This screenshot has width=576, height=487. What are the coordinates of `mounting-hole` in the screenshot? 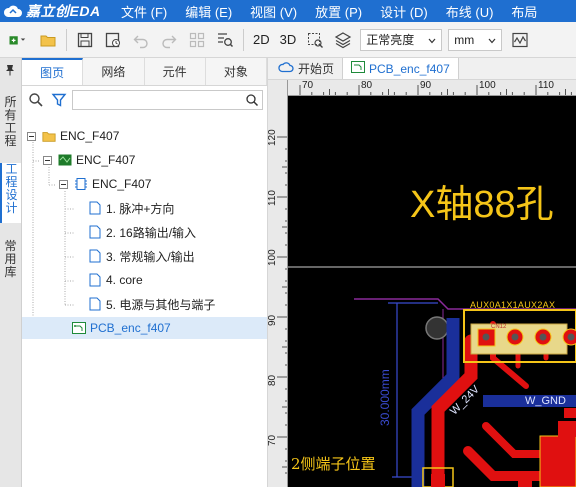 It's located at (437, 328).